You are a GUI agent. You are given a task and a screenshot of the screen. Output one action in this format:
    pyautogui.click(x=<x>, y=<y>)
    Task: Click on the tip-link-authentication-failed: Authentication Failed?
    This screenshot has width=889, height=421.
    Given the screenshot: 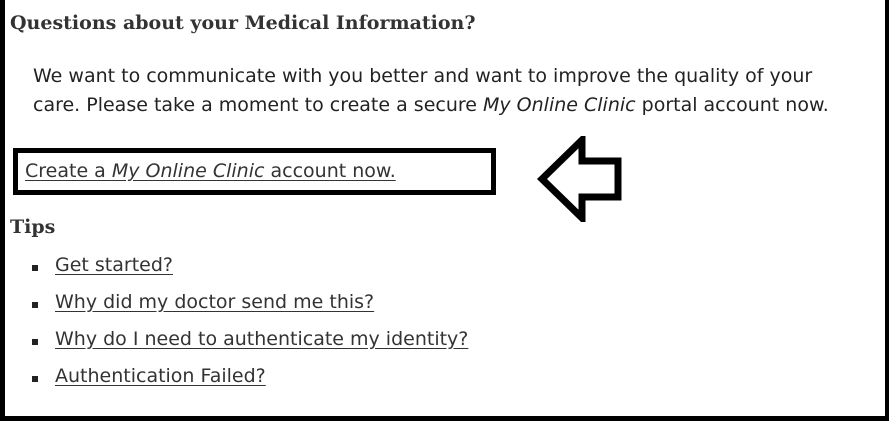 What is the action you would take?
    pyautogui.click(x=160, y=376)
    